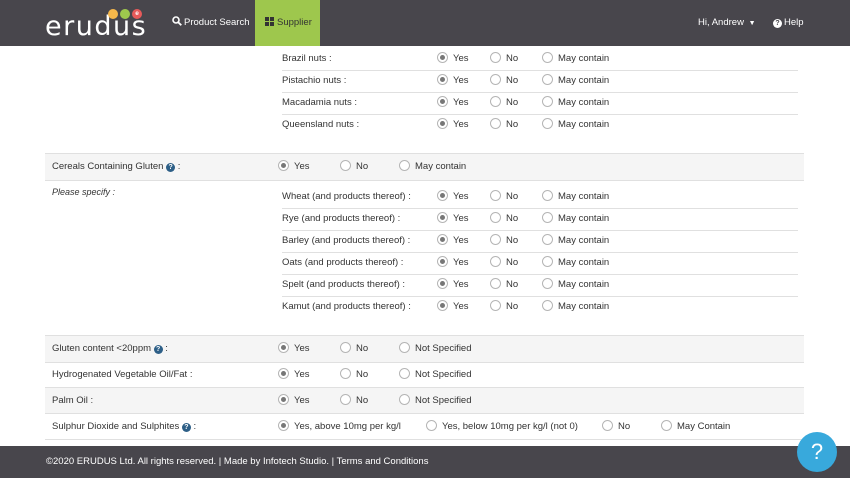 Image resolution: width=850 pixels, height=478 pixels. What do you see at coordinates (424, 126) in the screenshot?
I see `nut-row-queensland: Queensland nuts : Yes No May contain` at bounding box center [424, 126].